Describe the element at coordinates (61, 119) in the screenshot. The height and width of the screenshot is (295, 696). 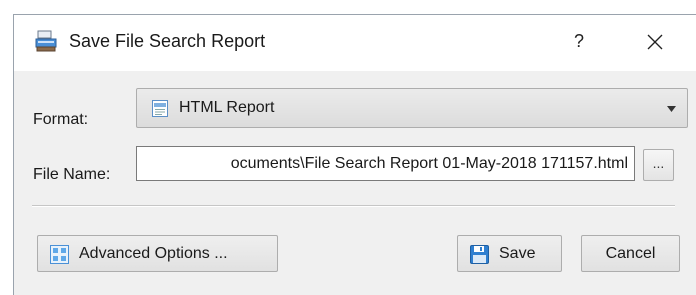
I see `format-label: Format:` at that location.